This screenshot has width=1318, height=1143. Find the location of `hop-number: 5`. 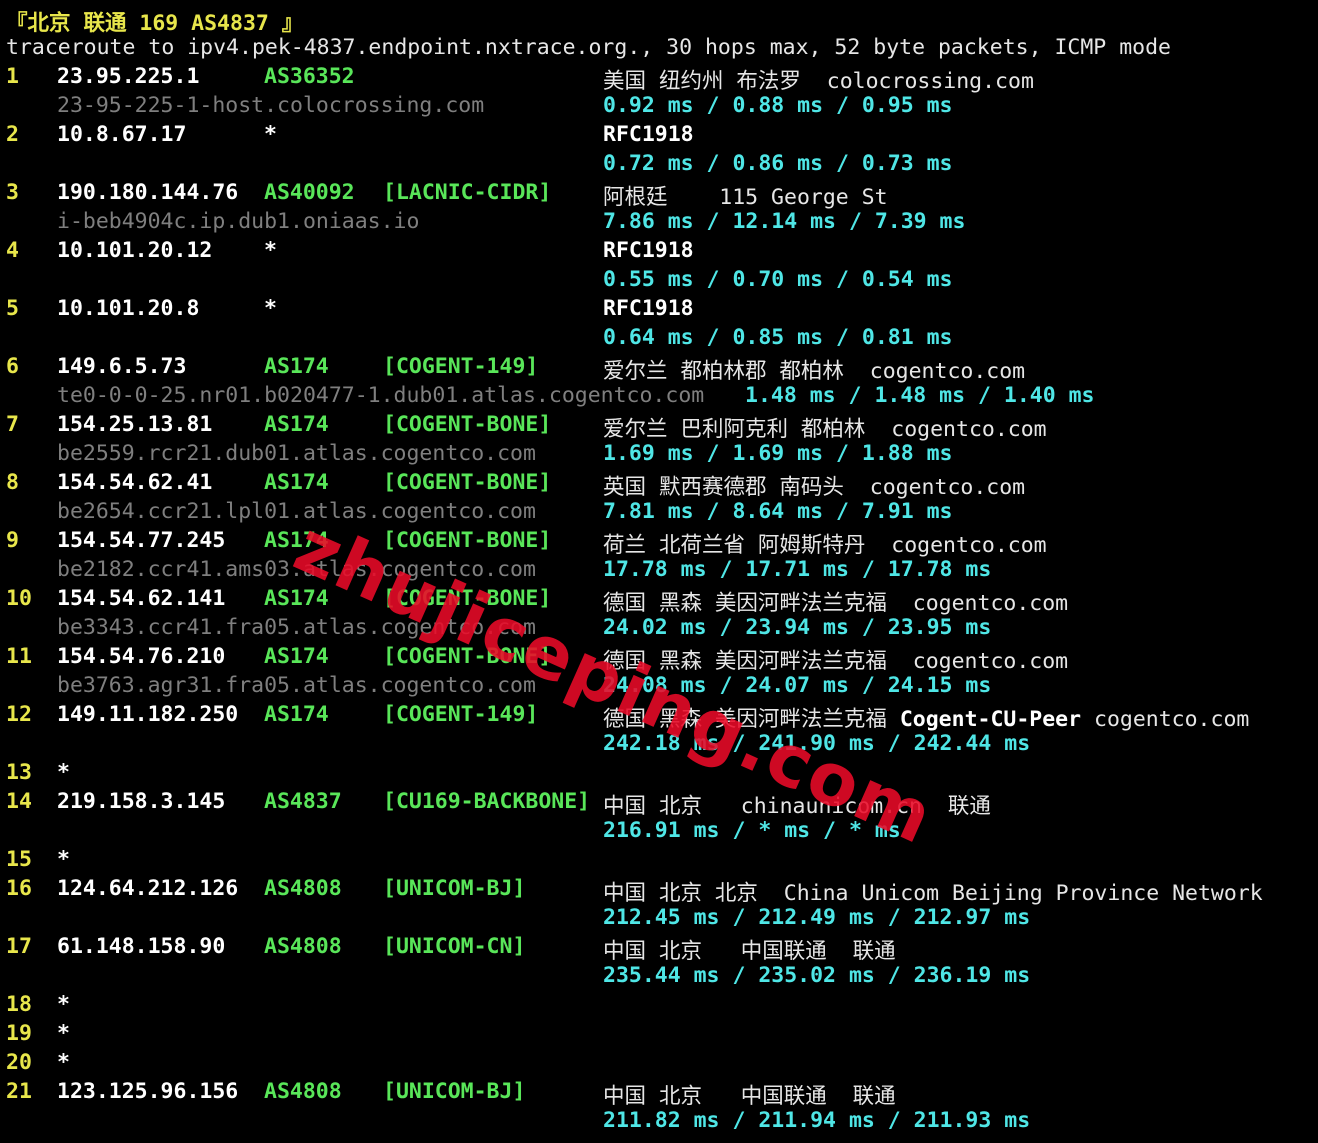

hop-number: 5 is located at coordinates (12, 308).